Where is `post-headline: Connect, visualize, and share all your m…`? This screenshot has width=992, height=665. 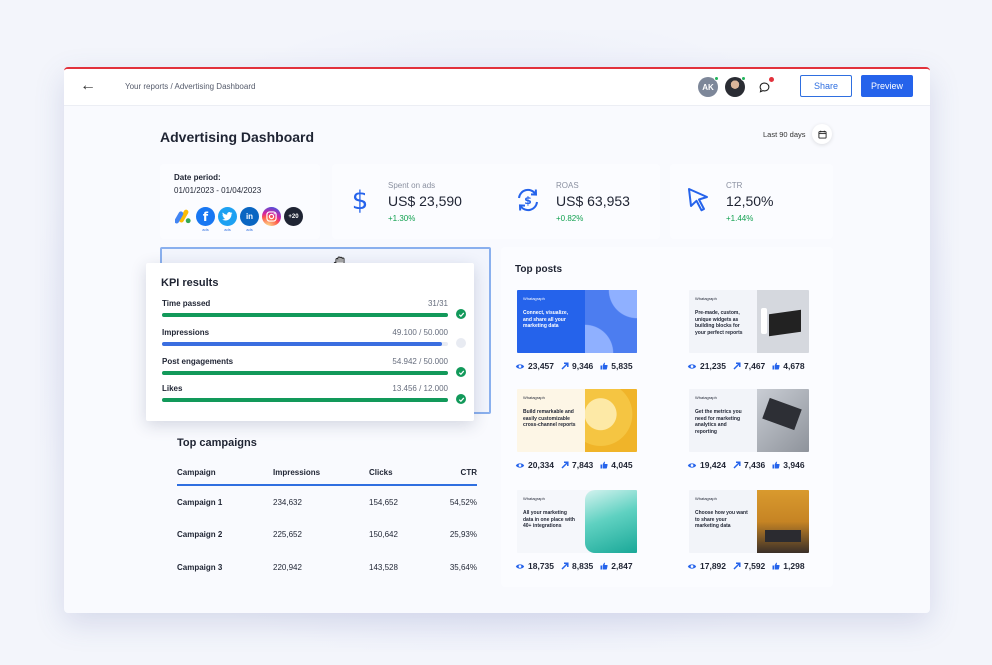
post-headline: Connect, visualize, and share all your m… is located at coordinates (546, 319).